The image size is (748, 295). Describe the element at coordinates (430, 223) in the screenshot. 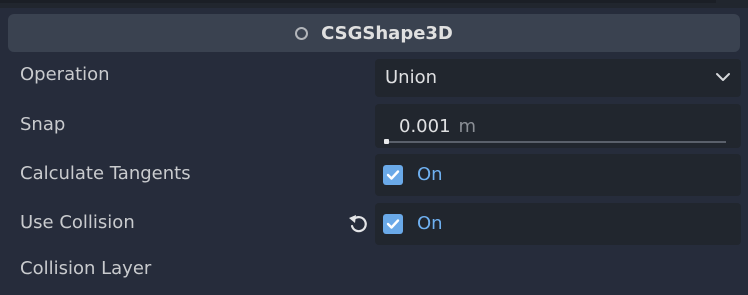

I see `use-collision-state: On` at that location.